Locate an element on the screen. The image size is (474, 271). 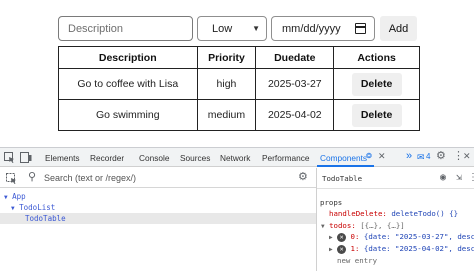
todo-description: Go to coffee with Lisa is located at coordinates (128, 84).